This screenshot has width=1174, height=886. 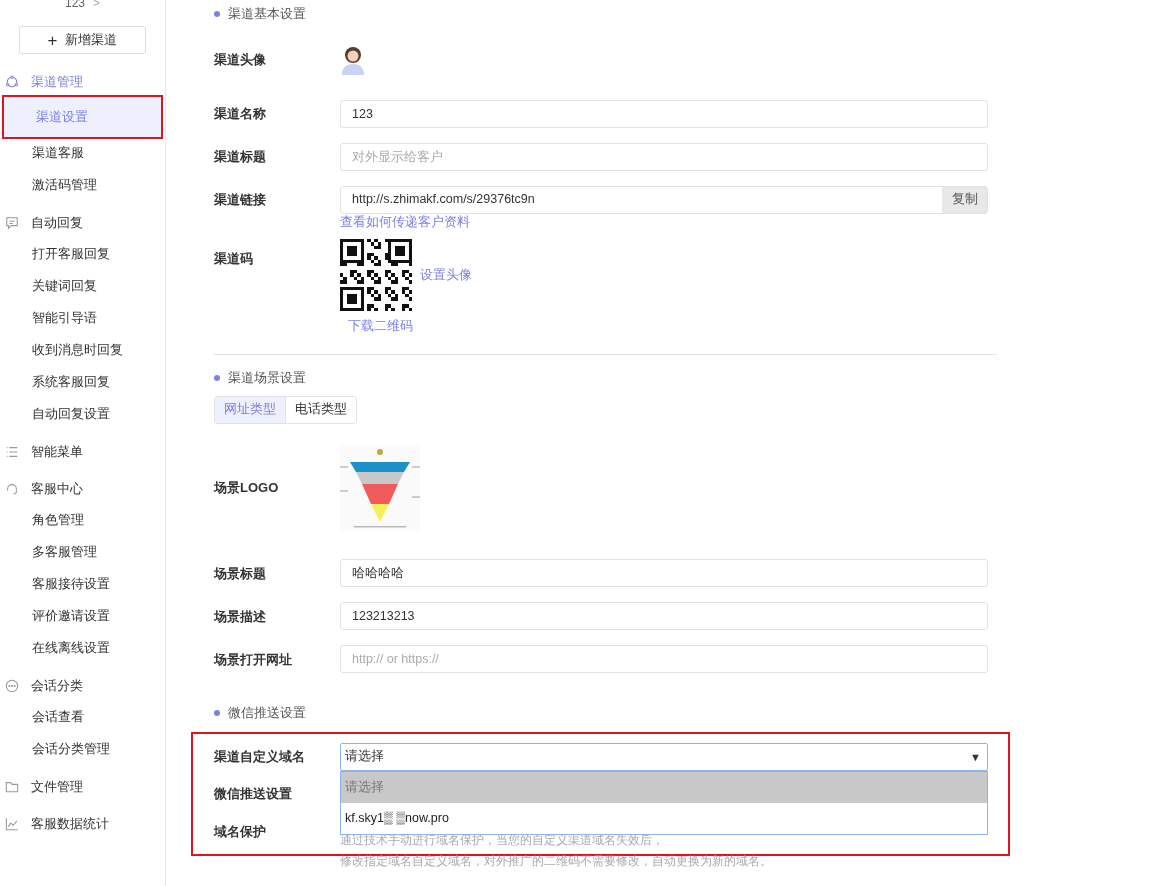 What do you see at coordinates (12, 489) in the screenshot?
I see `headset-icon` at bounding box center [12, 489].